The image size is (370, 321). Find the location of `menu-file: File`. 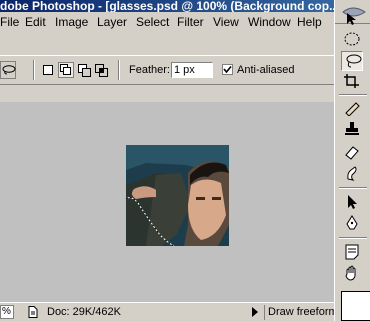

menu-file: File is located at coordinates (9, 22).